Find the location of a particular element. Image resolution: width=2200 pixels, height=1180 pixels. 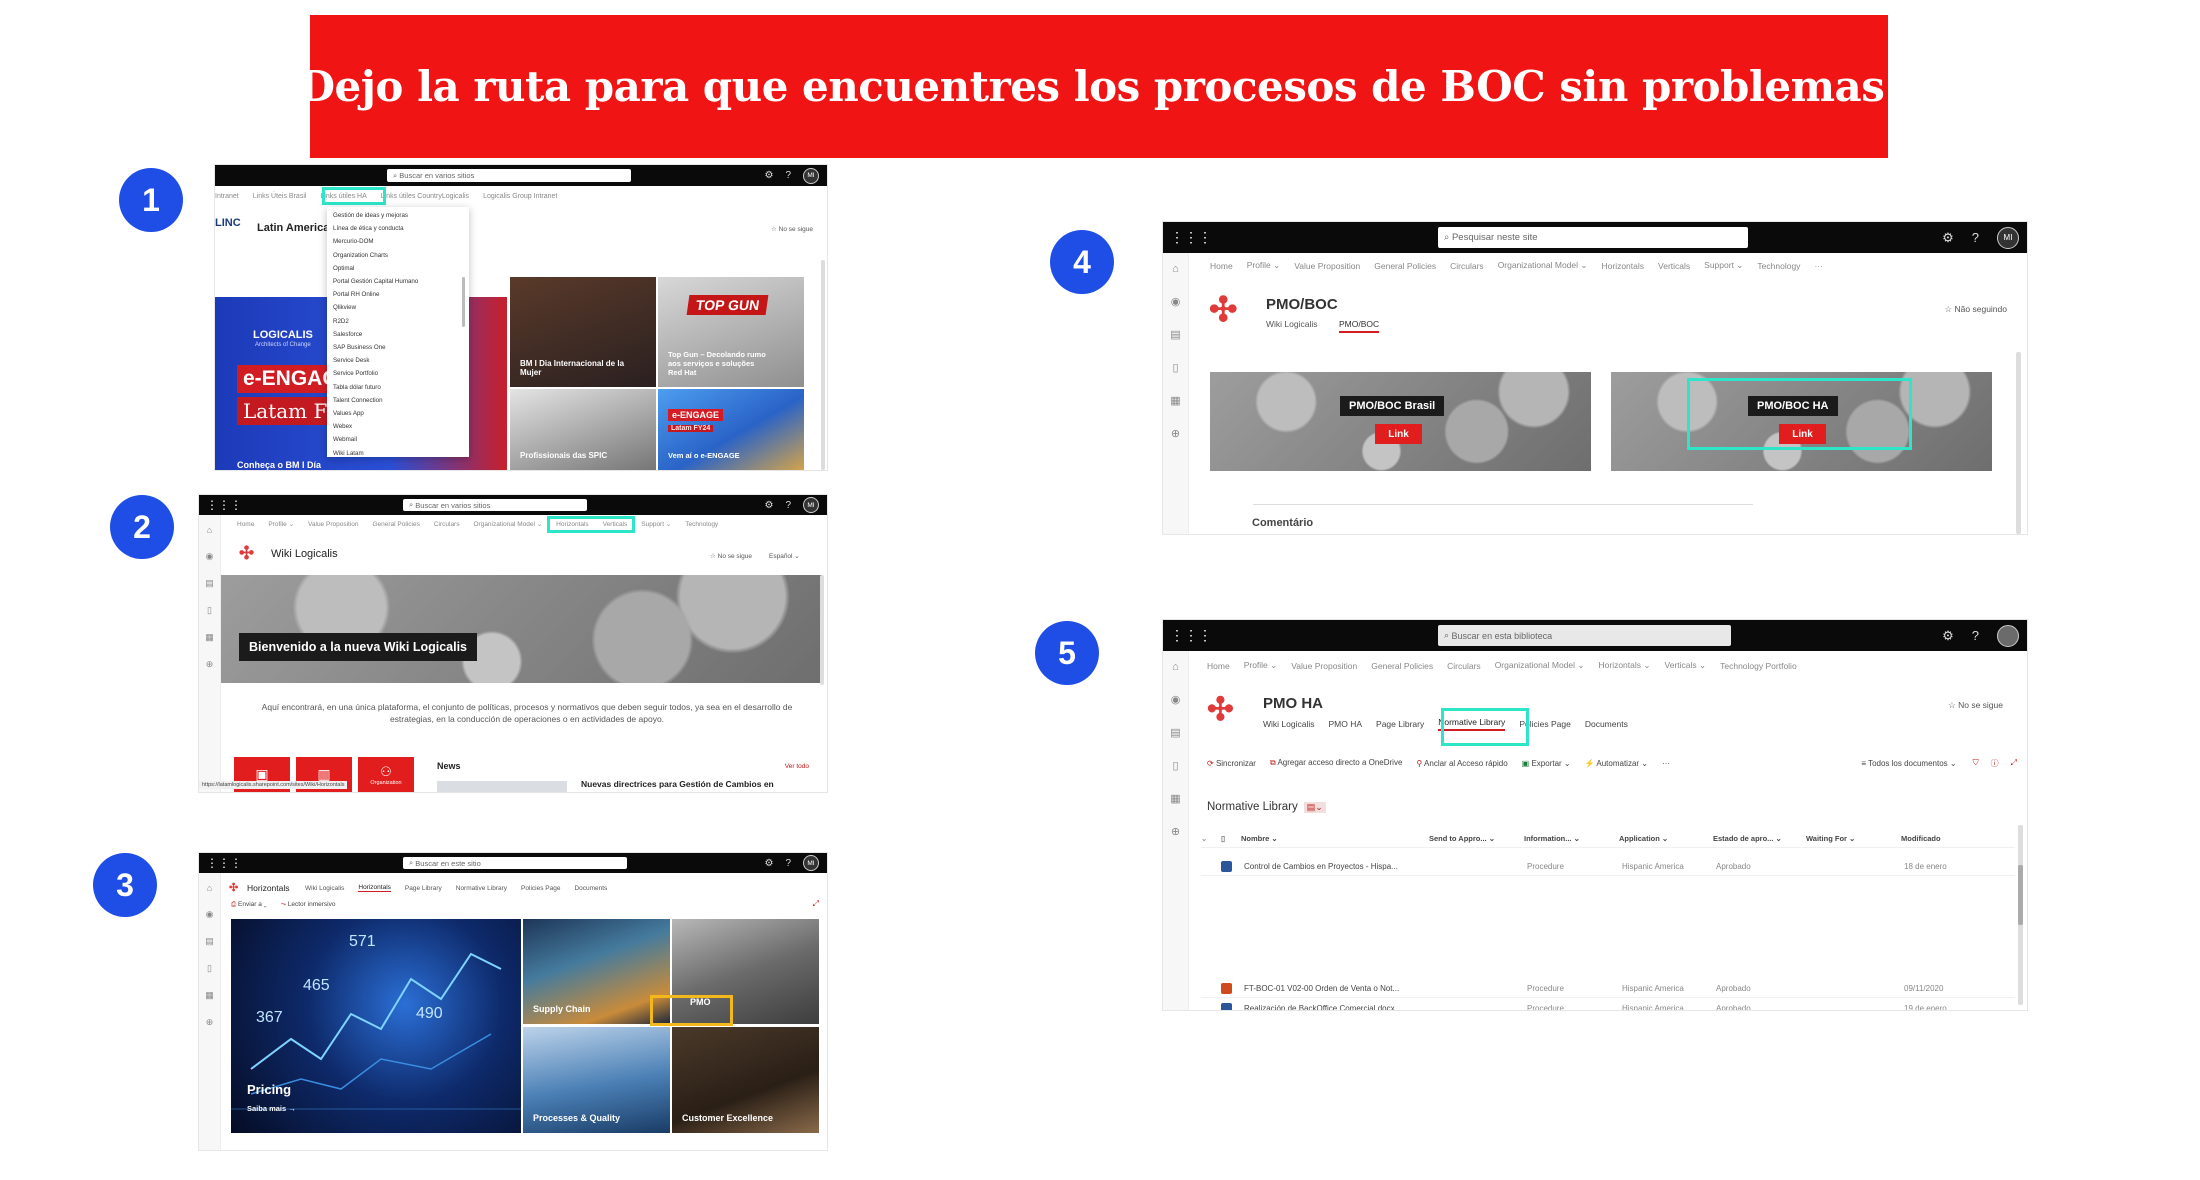

subnav-item: Wiki Logicalis is located at coordinates (1292, 324).